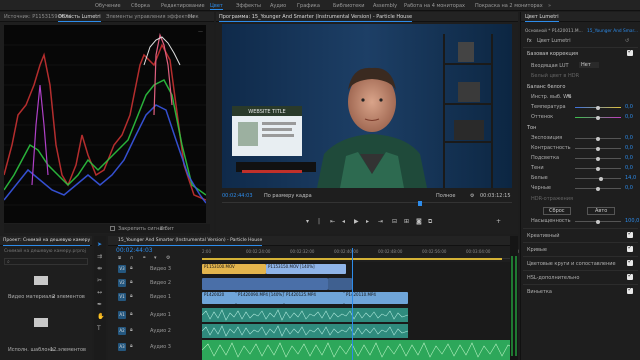 The image size is (640, 360). What do you see at coordinates (539, 292) in the screenshot?
I see `section-vignette: Виньетка` at bounding box center [539, 292].